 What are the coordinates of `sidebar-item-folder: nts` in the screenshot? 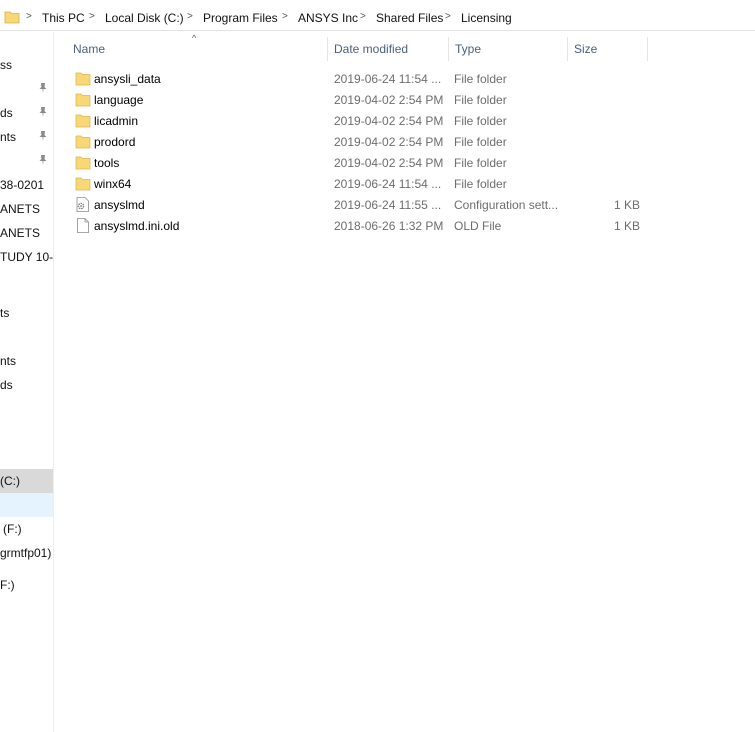 It's located at (26, 361).